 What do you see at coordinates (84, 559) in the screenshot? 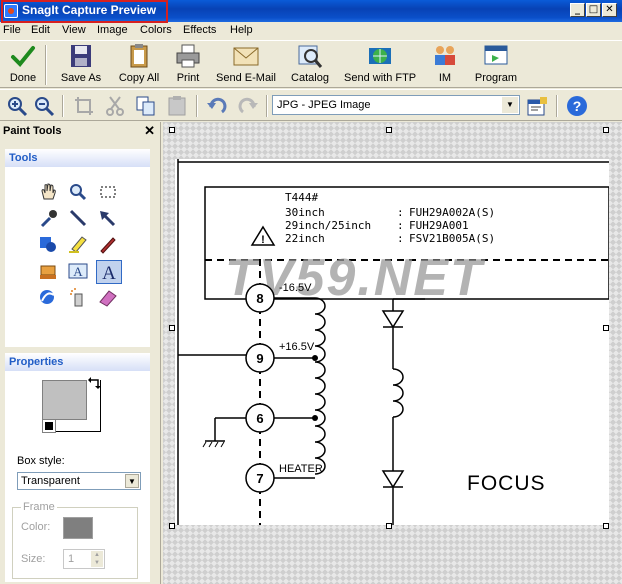
I see `frame-size-stepper: 1 ▲ ▼` at bounding box center [84, 559].